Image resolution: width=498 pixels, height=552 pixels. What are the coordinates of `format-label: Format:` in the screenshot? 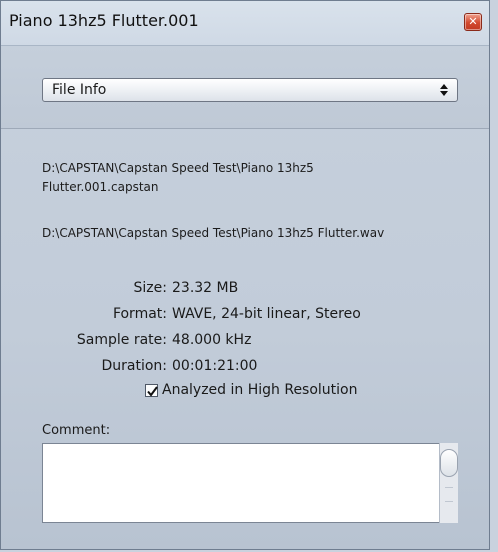 It's located at (139, 314).